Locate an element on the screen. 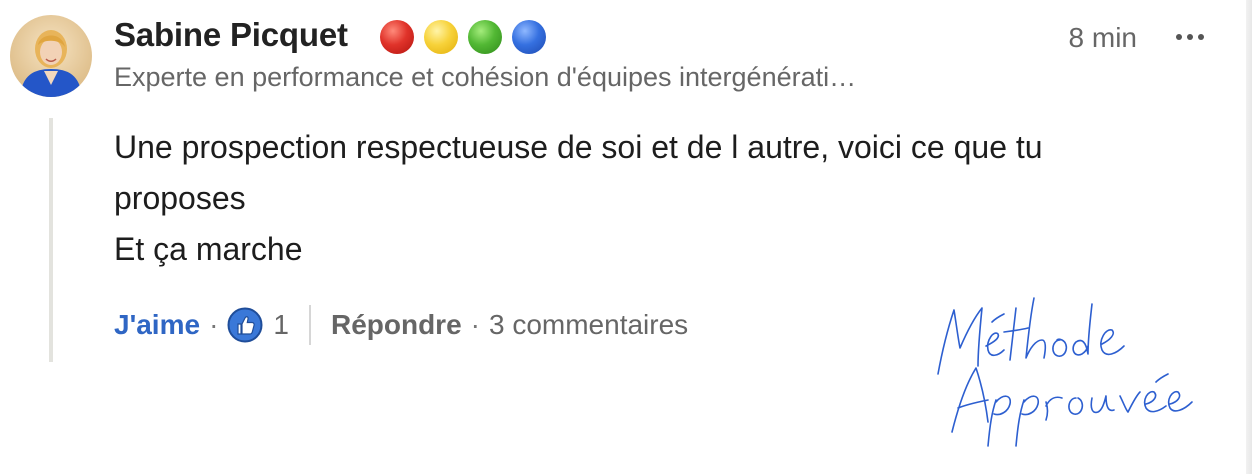 The height and width of the screenshot is (474, 1252). comment-line: Et ça marche is located at coordinates (208, 249).